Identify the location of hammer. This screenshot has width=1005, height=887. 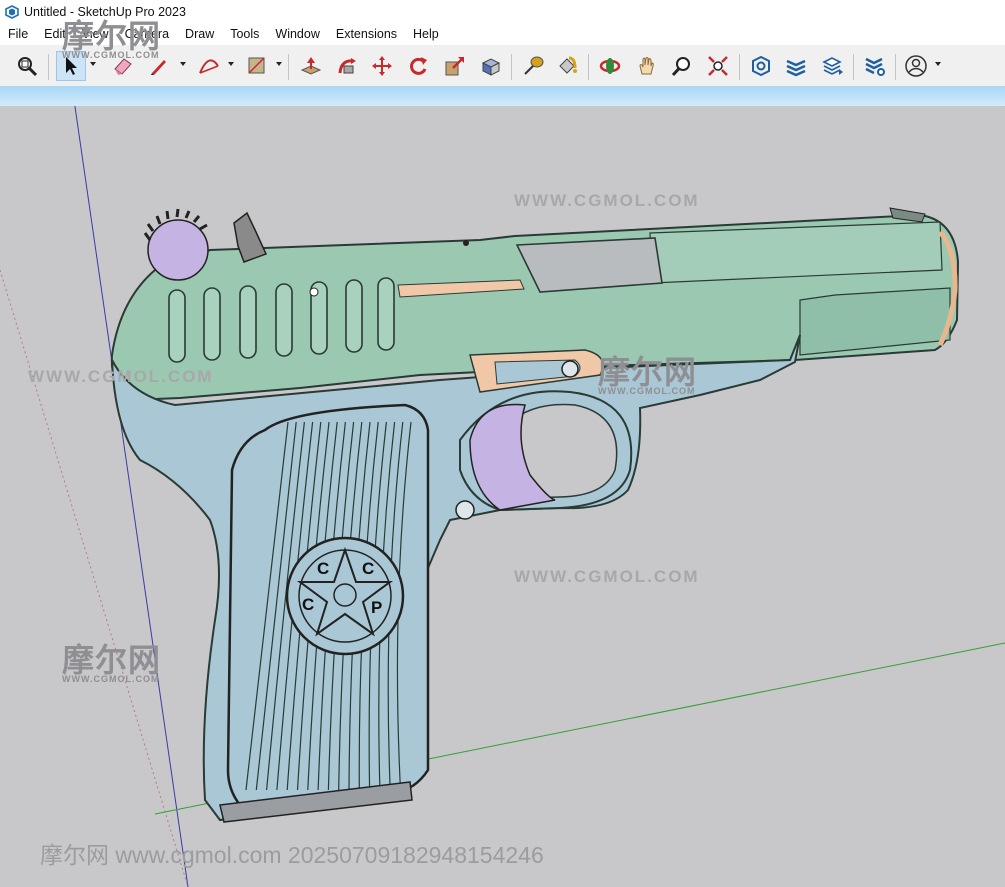
(176, 244).